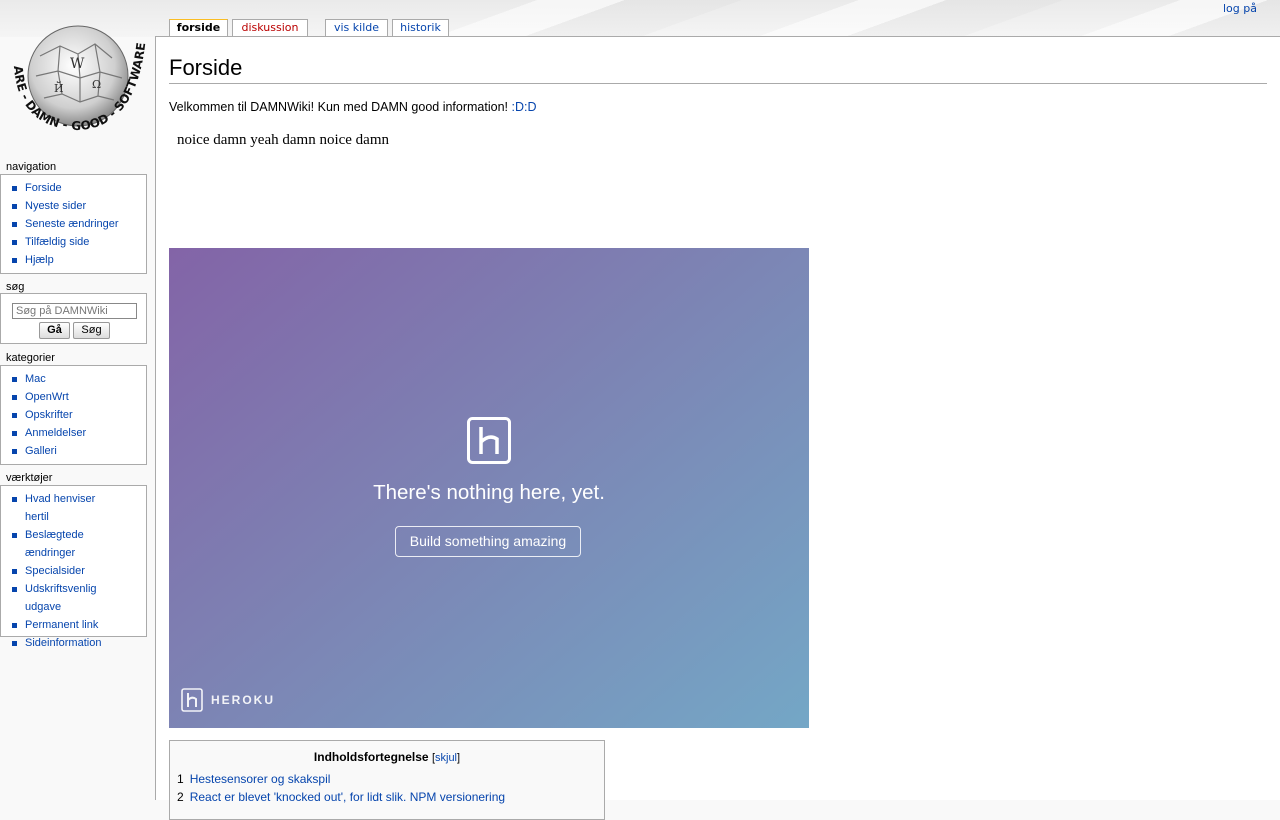 The width and height of the screenshot is (1280, 820). What do you see at coordinates (198, 27) in the screenshot?
I see `tab-label: forside` at bounding box center [198, 27].